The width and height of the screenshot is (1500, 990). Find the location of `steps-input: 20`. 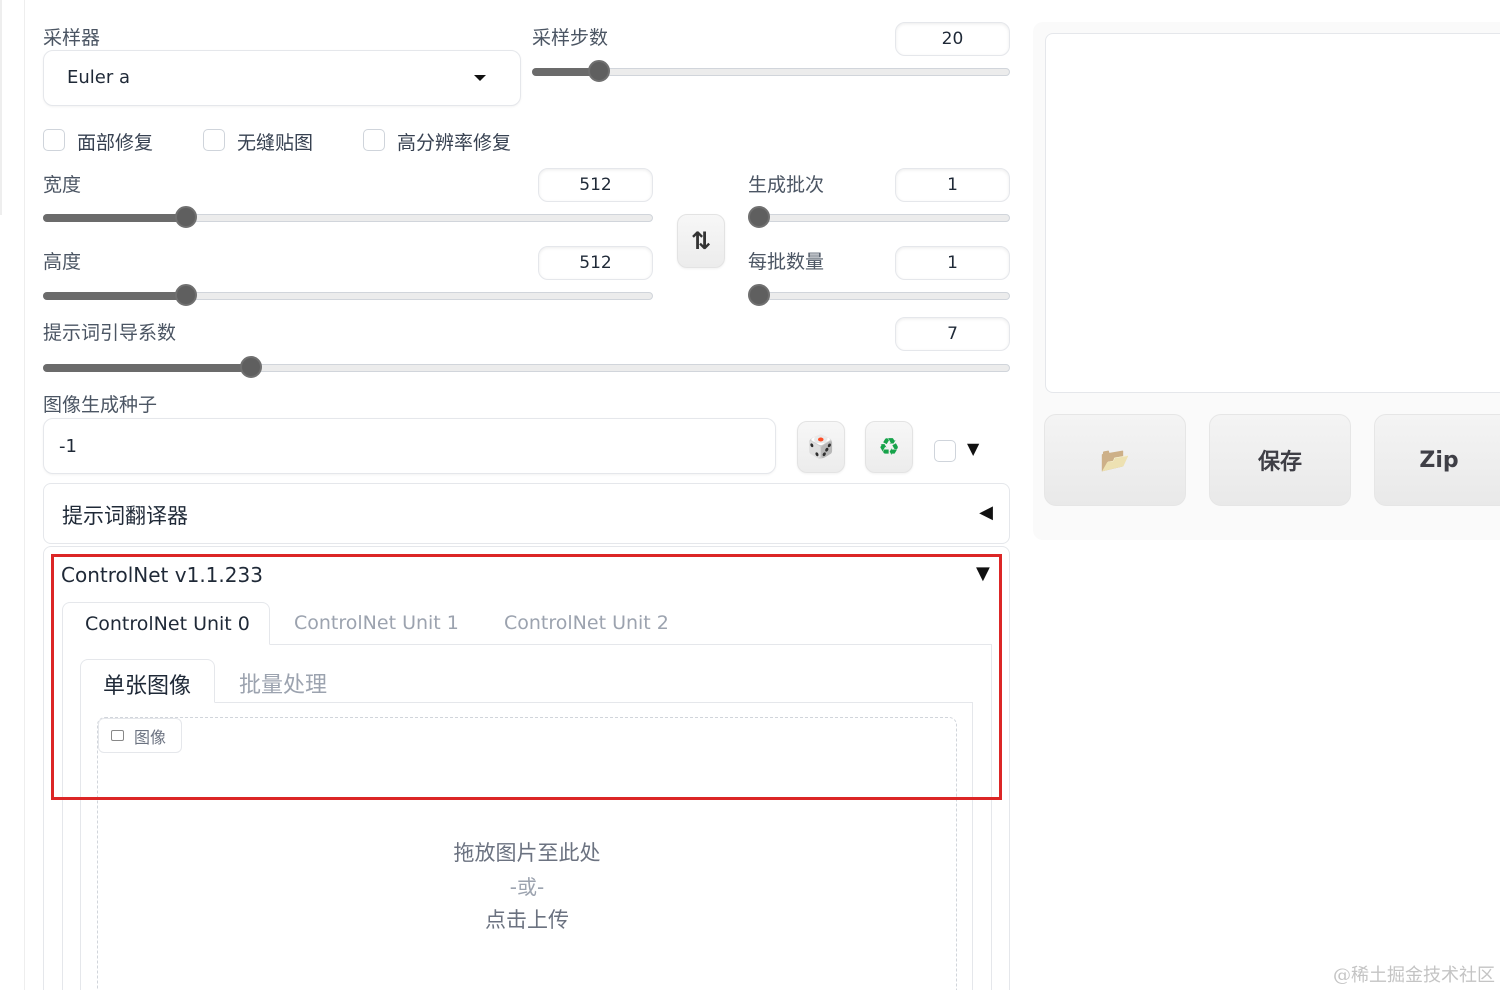

steps-input: 20 is located at coordinates (952, 39).